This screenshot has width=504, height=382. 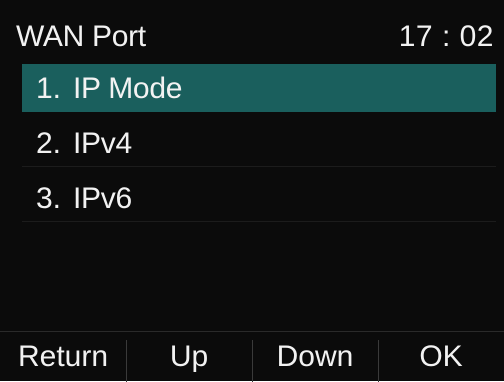 I want to click on menu-item-ipv4: 2. IPv4, so click(x=259, y=143).